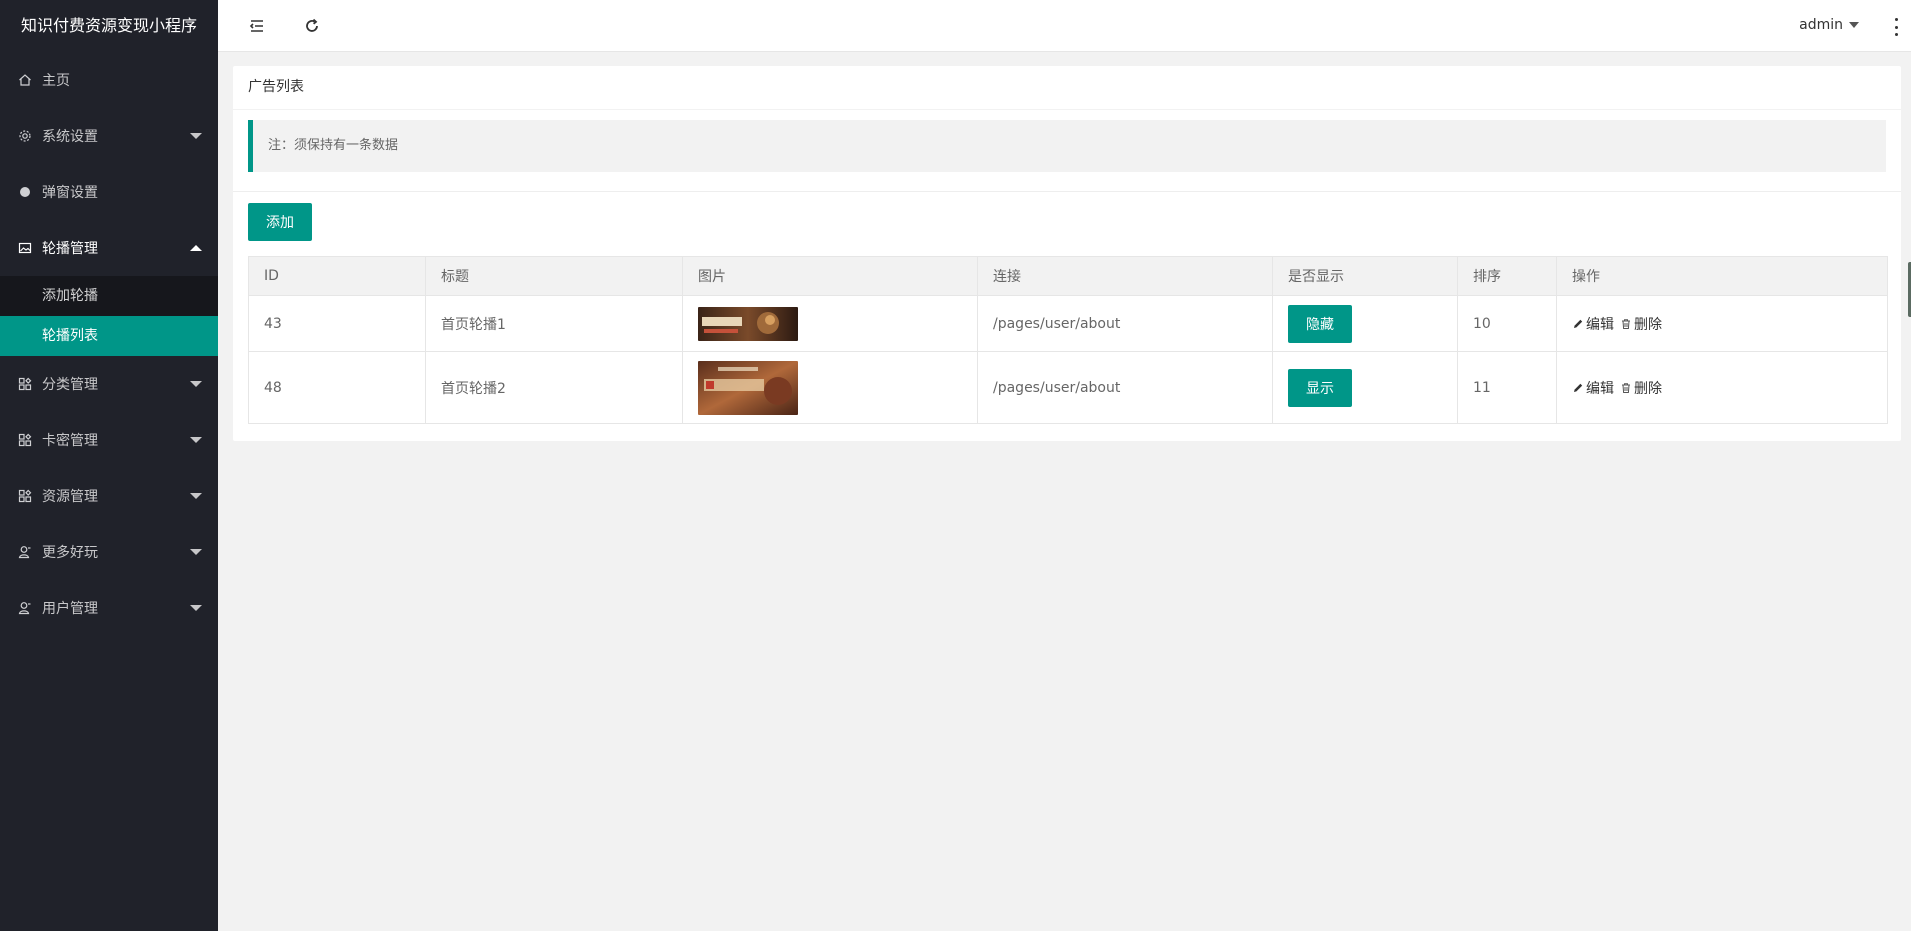  What do you see at coordinates (108, 25) in the screenshot?
I see `app-title: 知识付费资源变现小程序` at bounding box center [108, 25].